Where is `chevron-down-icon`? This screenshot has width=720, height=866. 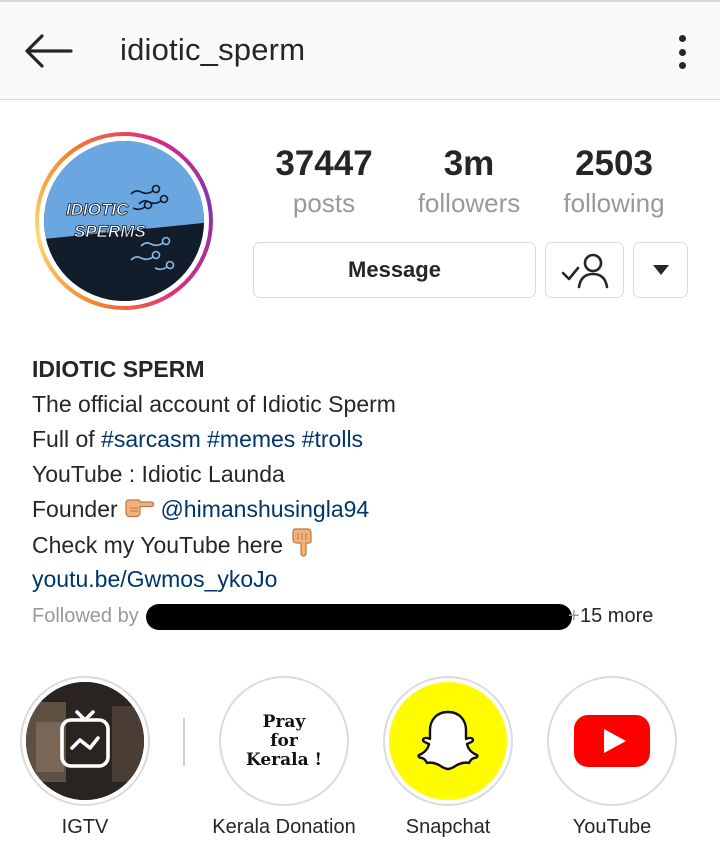
chevron-down-icon is located at coordinates (660, 270).